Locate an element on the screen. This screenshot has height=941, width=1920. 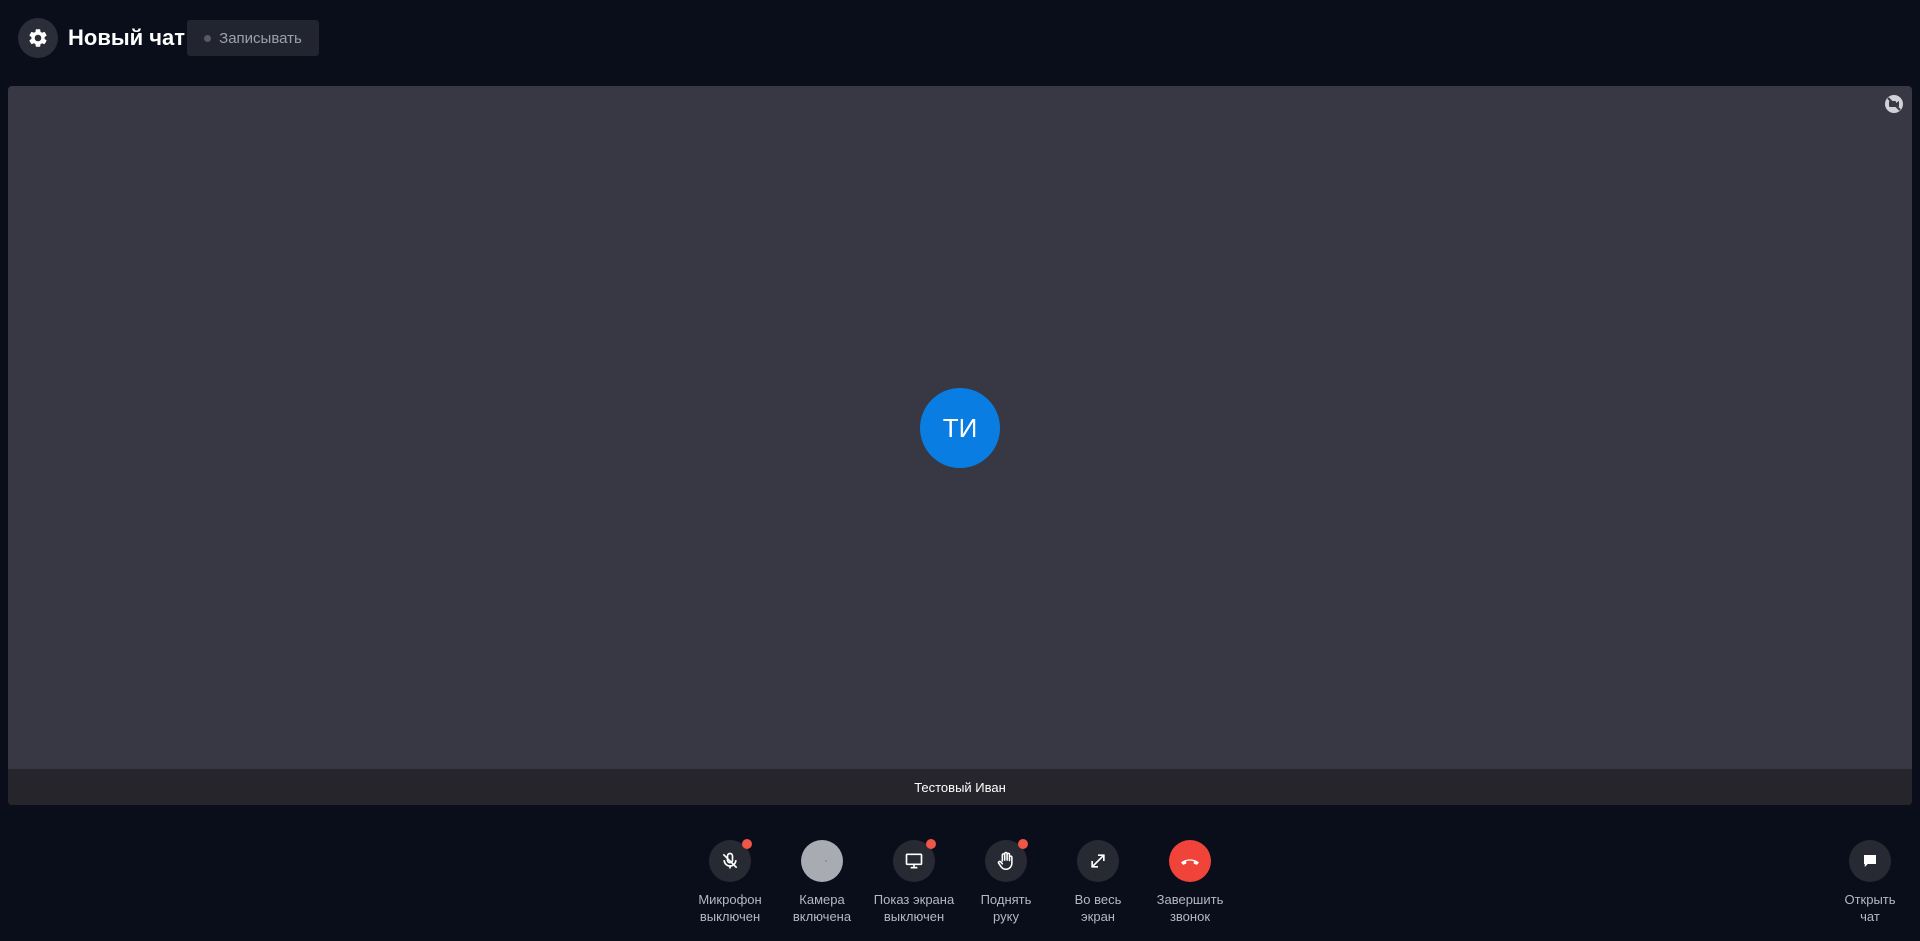
microphone-label: Микрофон выключен is located at coordinates (729, 908).